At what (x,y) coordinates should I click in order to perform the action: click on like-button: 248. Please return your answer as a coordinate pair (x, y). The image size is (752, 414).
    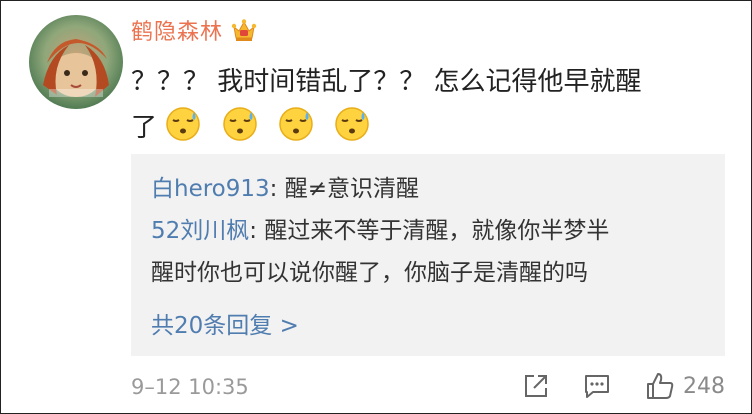
    Looking at the image, I should click on (685, 386).